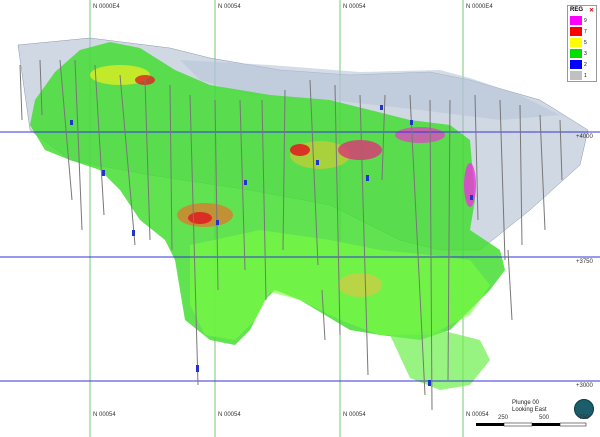 The image size is (600, 437). I want to click on legend-label: 1, so click(585, 75).